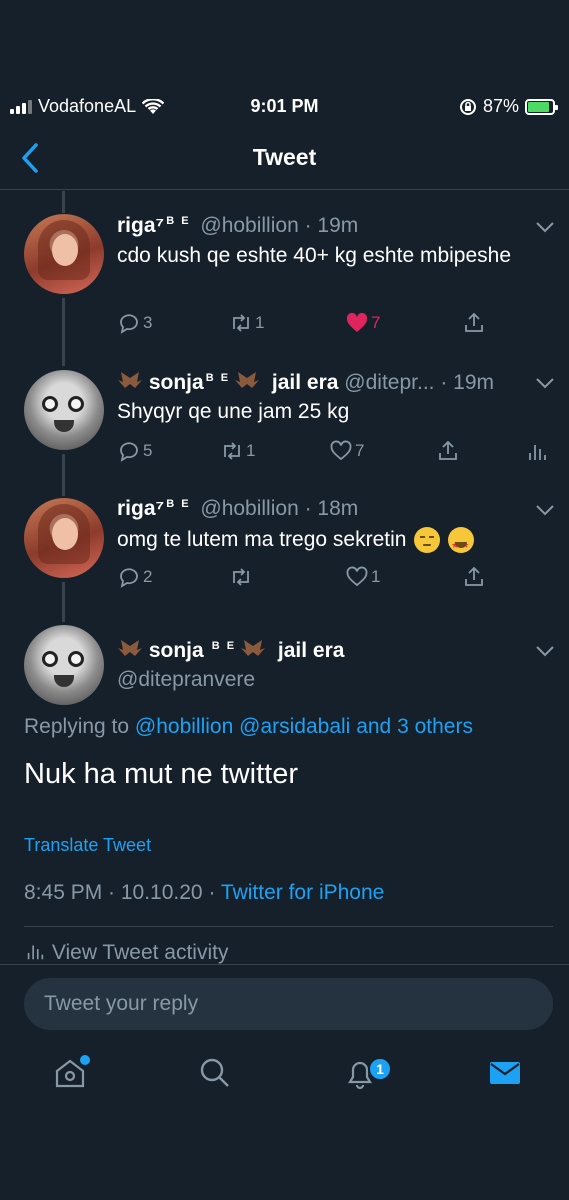  What do you see at coordinates (467, 106) in the screenshot?
I see `orientation-lock-icon` at bounding box center [467, 106].